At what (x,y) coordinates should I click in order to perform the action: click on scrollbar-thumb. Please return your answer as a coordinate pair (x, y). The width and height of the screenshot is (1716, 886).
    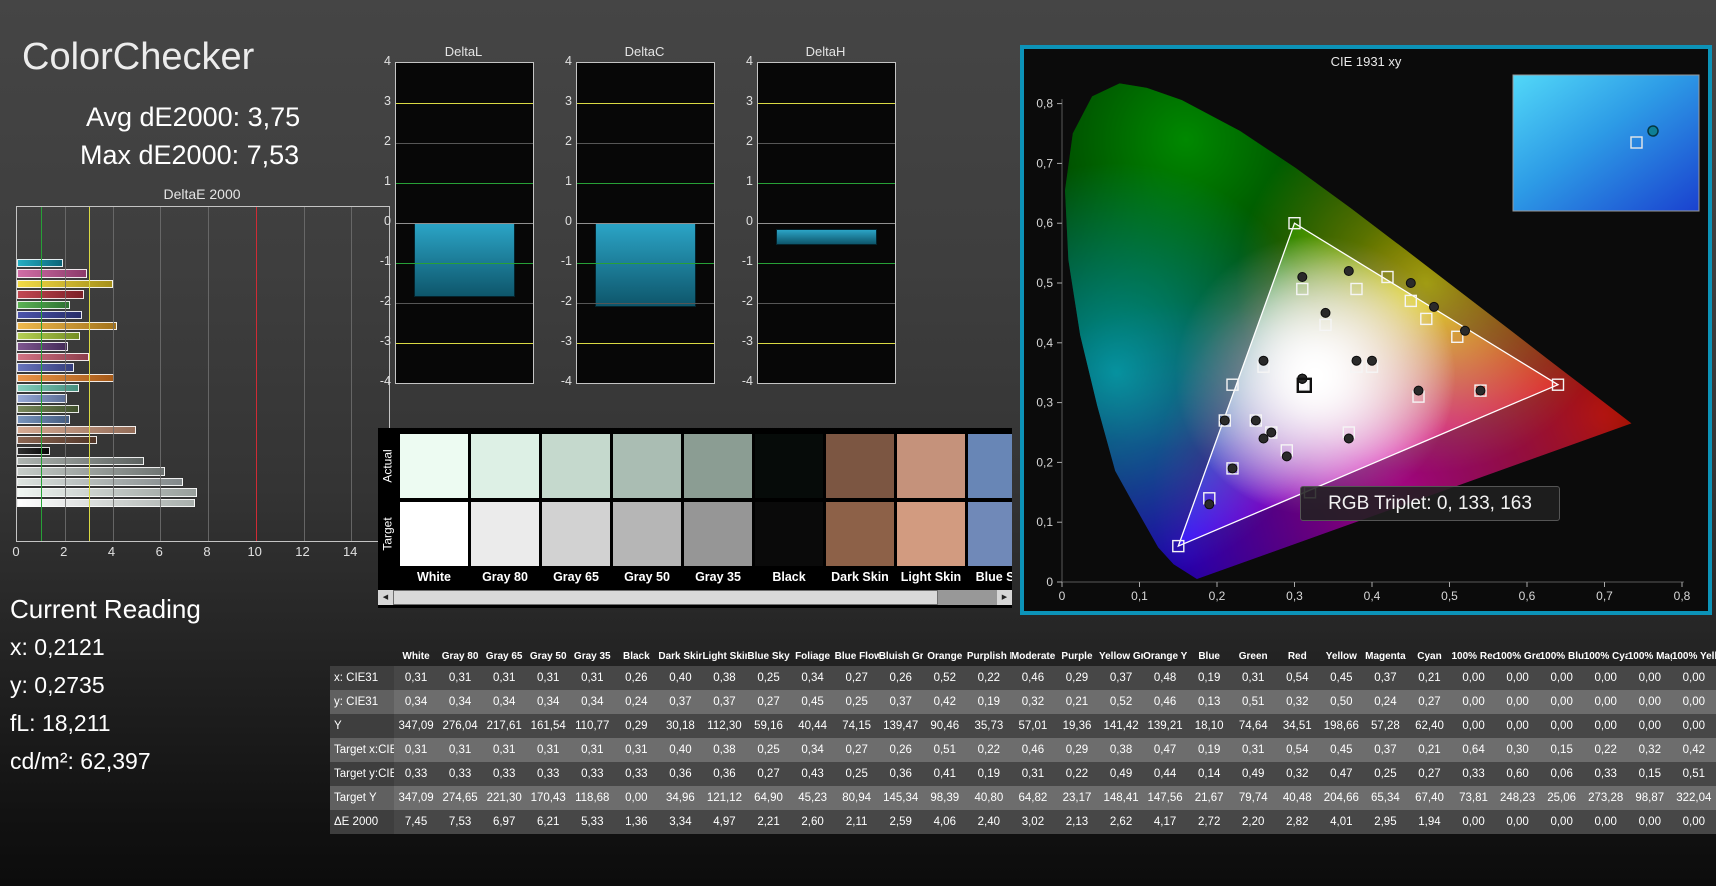
    Looking at the image, I should click on (665, 597).